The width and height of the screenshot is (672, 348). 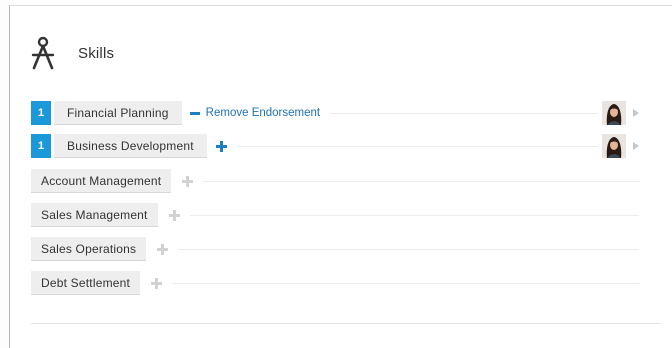 I want to click on compass-icon, so click(x=43, y=53).